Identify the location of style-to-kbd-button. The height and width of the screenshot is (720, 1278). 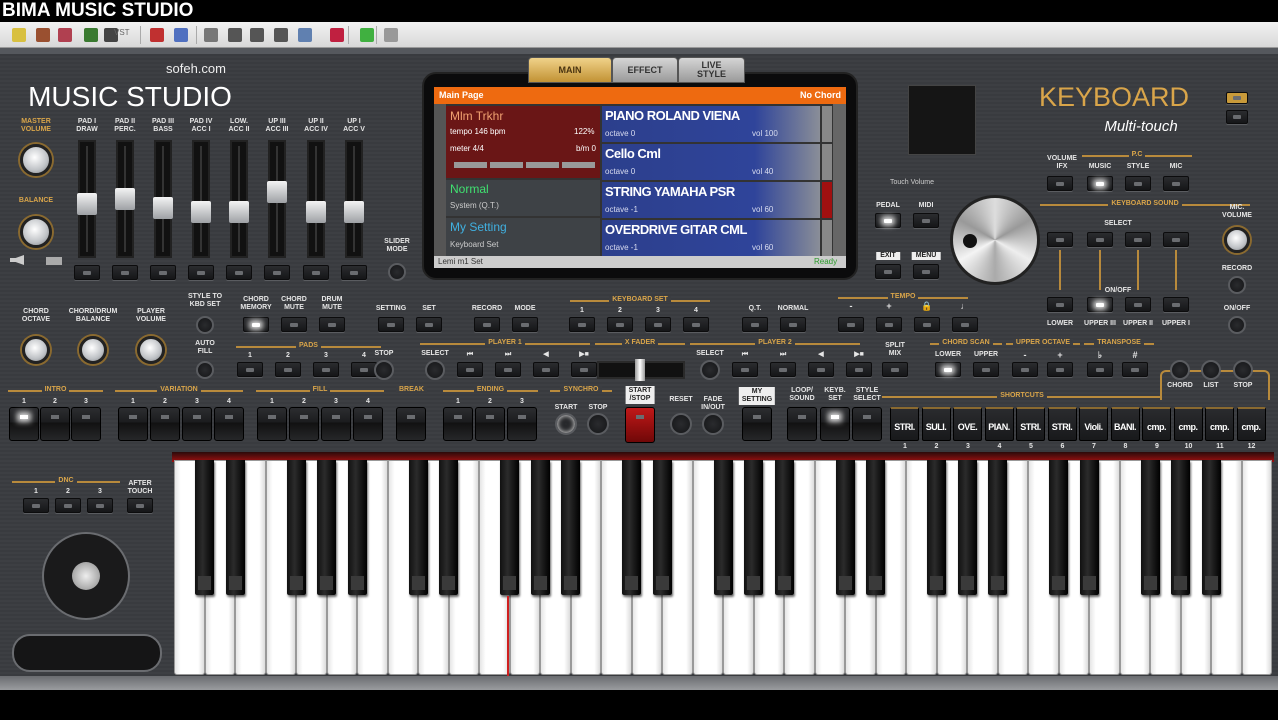
(205, 325).